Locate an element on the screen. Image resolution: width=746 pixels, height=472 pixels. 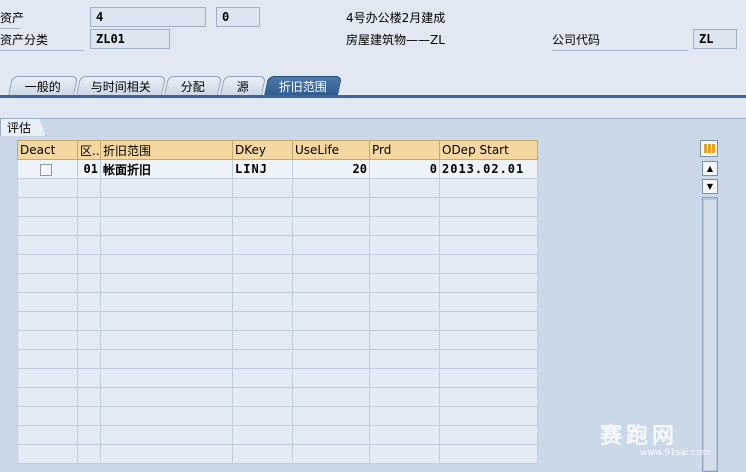
col-header-uselife: UseLife is located at coordinates (331, 150).